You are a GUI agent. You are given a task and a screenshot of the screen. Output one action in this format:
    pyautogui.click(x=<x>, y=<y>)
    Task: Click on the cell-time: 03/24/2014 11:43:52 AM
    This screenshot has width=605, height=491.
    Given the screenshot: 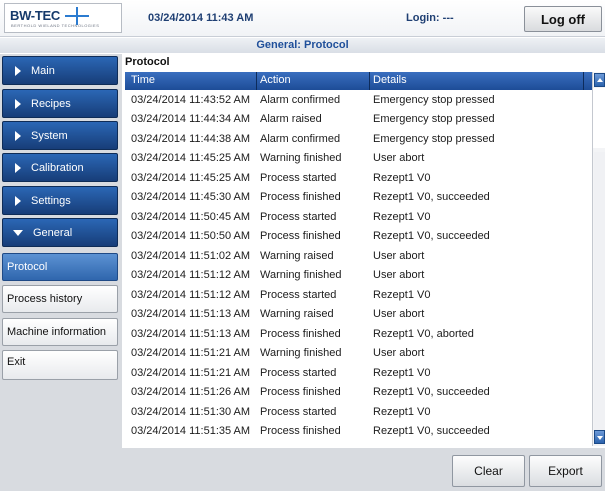 What is the action you would take?
    pyautogui.click(x=191, y=99)
    